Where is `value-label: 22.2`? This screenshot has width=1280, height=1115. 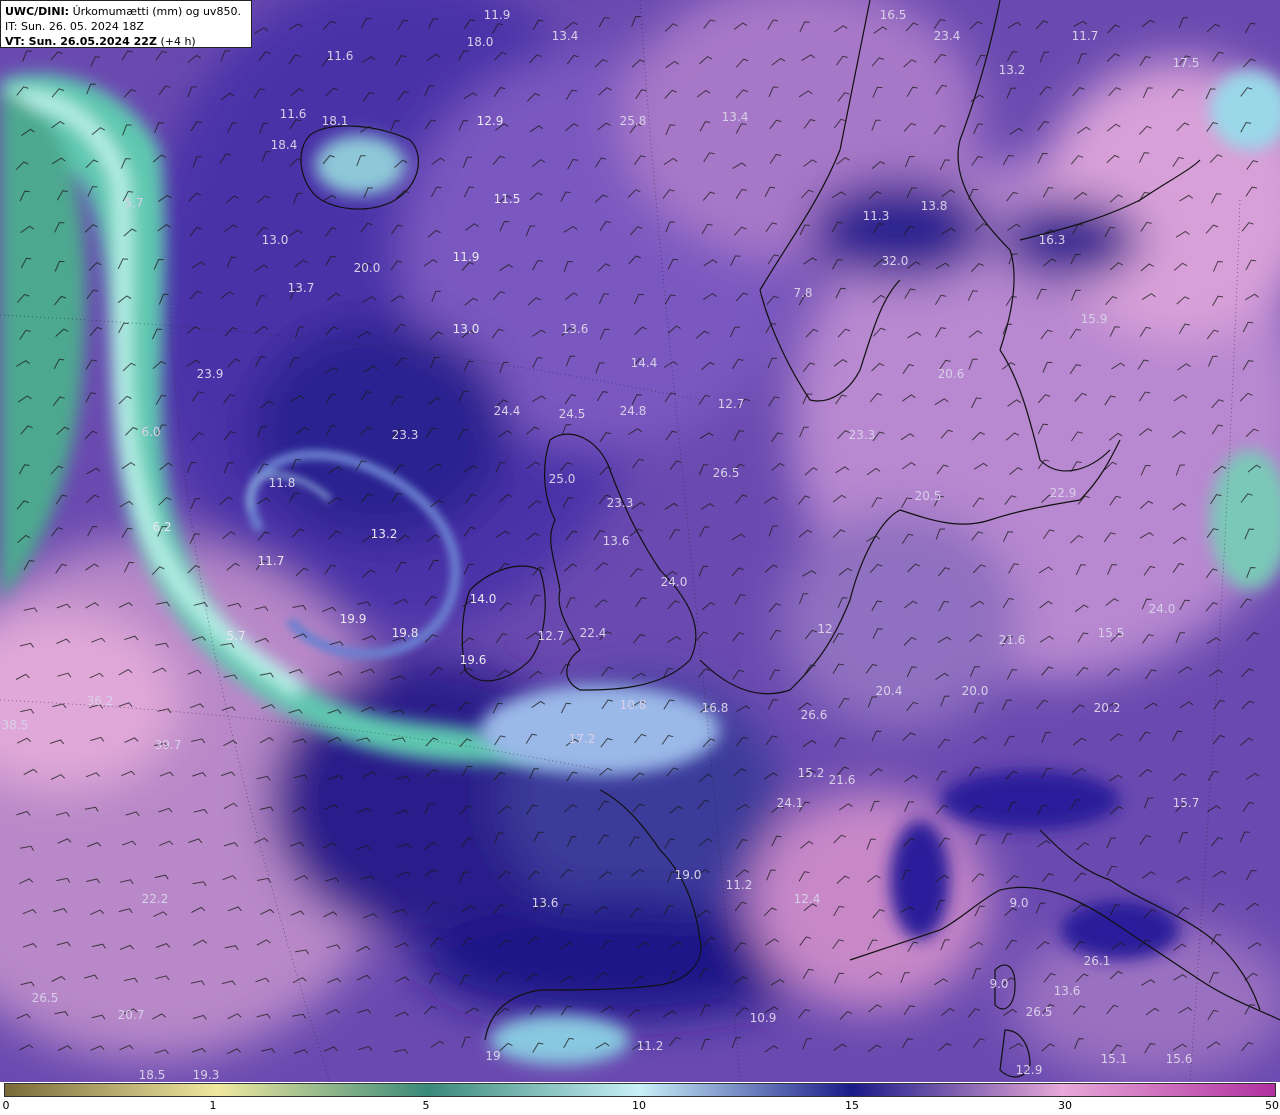 value-label: 22.2 is located at coordinates (155, 899).